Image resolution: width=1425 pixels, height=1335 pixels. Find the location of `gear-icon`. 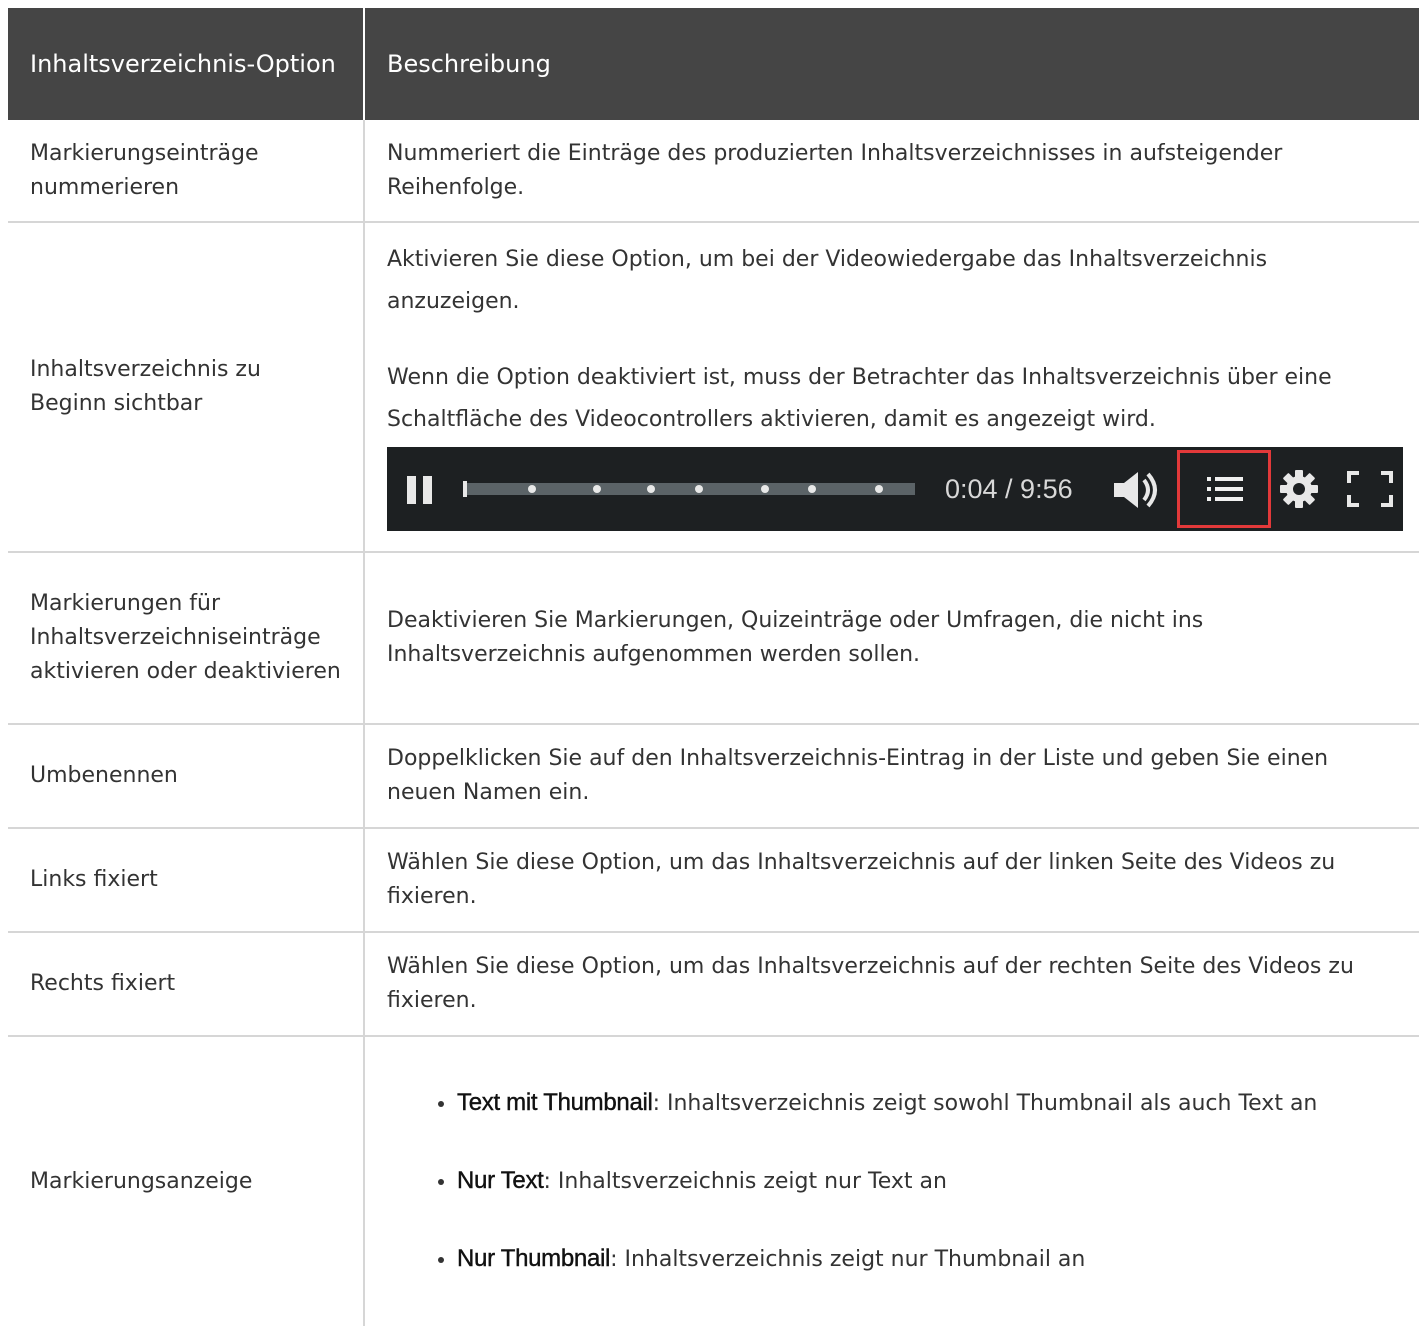

gear-icon is located at coordinates (1299, 489).